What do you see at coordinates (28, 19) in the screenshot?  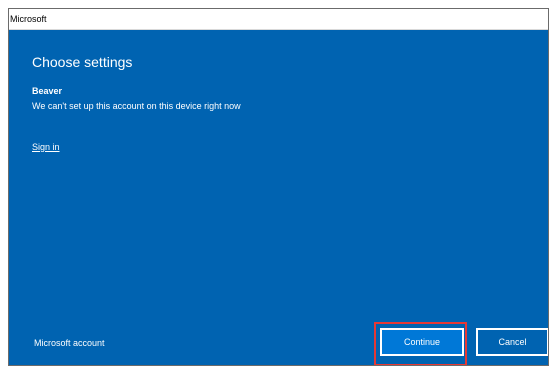 I see `window-title: Microsoft` at bounding box center [28, 19].